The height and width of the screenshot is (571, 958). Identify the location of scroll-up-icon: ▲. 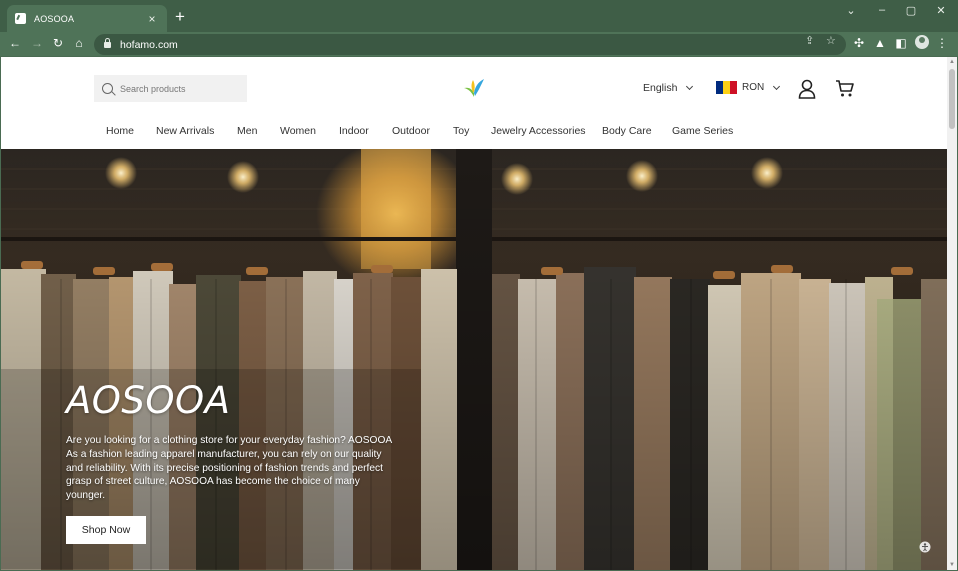
(952, 62).